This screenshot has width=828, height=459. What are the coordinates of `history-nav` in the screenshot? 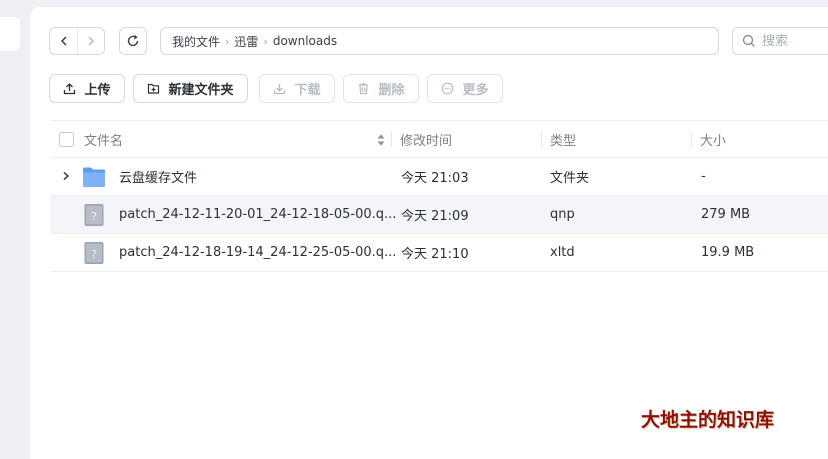 It's located at (77, 41).